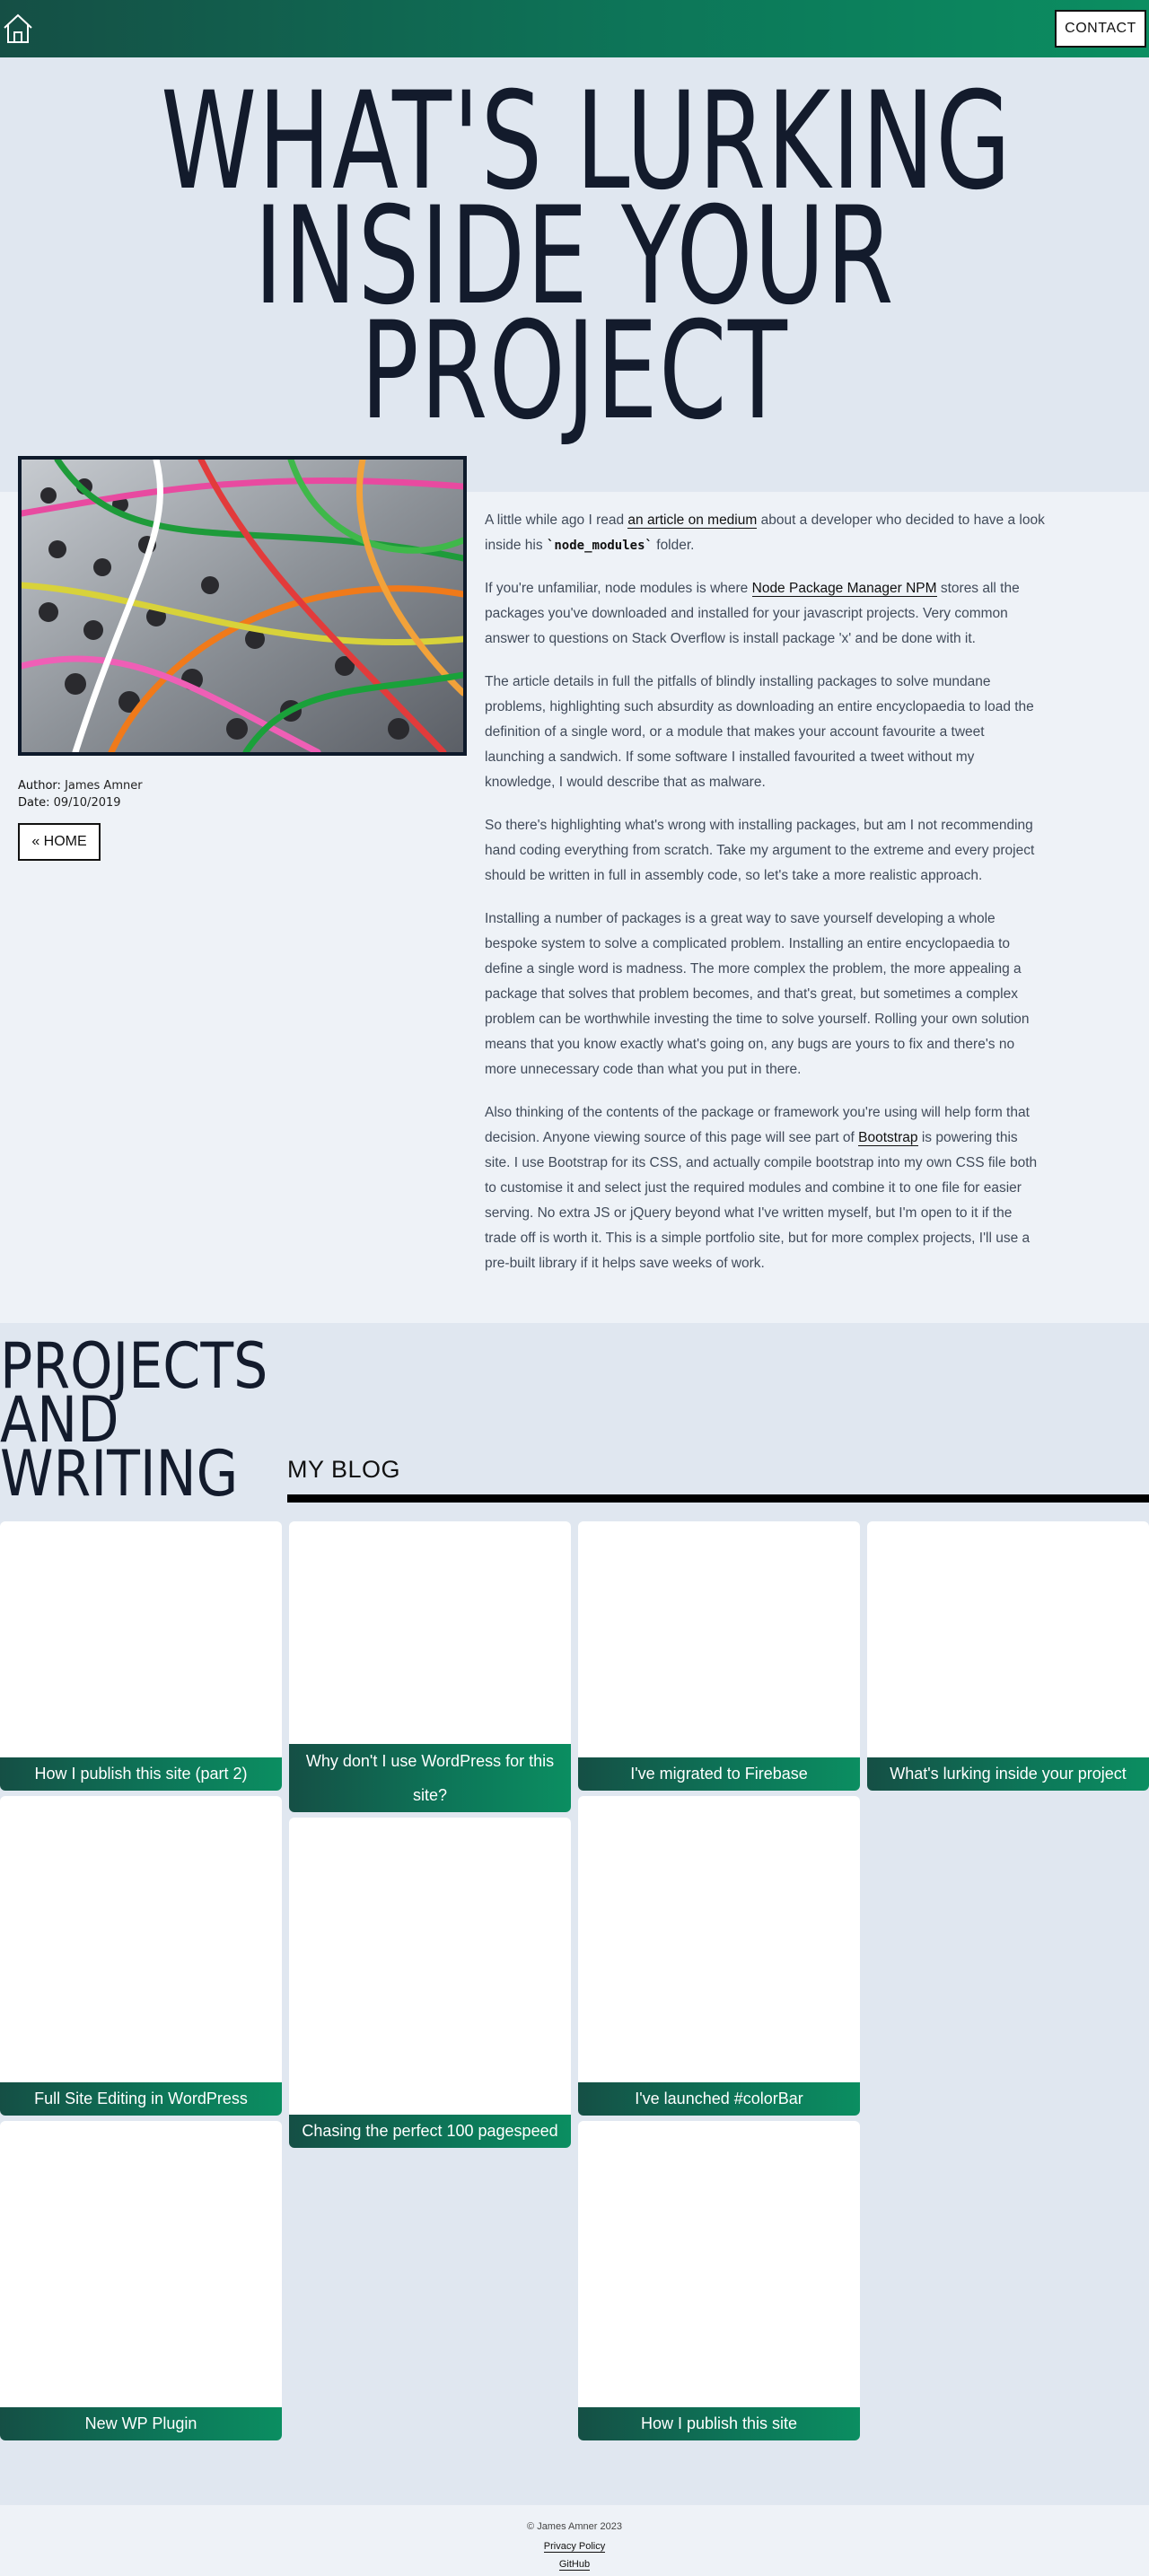 This screenshot has height=2576, width=1149. I want to click on blog-card: Why don't I use WordPress for this site?, so click(430, 1666).